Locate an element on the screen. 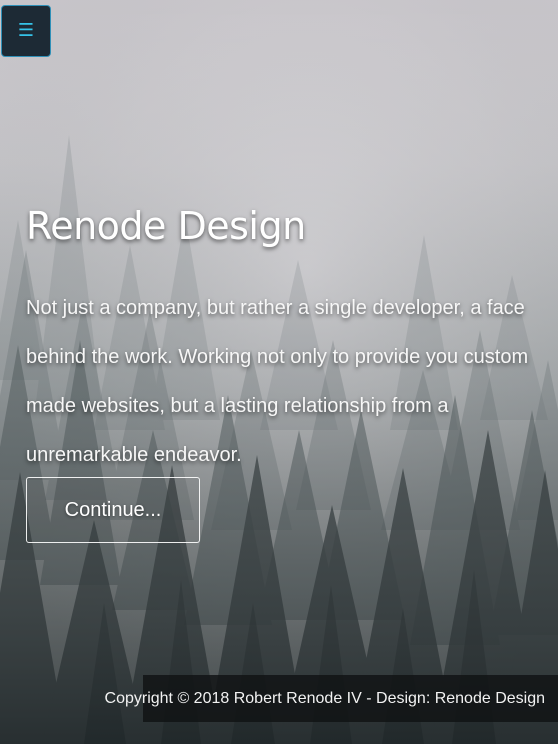  page-title: Renode Design is located at coordinates (166, 226).